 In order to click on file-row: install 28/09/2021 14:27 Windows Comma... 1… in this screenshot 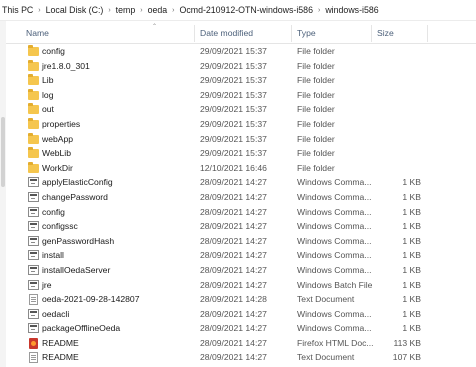, I will do `click(241, 255)`.